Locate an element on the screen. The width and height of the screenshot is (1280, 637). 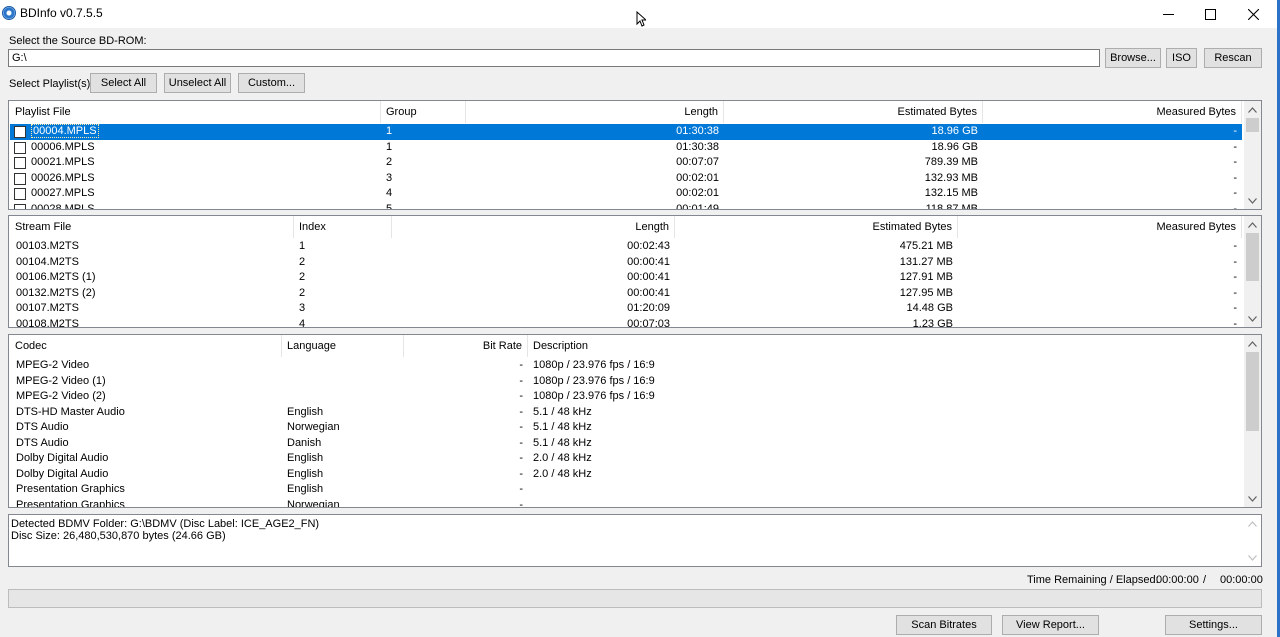
codec-row: DTS Audio Danish - 5.1 / 48 kHz is located at coordinates (626, 444).